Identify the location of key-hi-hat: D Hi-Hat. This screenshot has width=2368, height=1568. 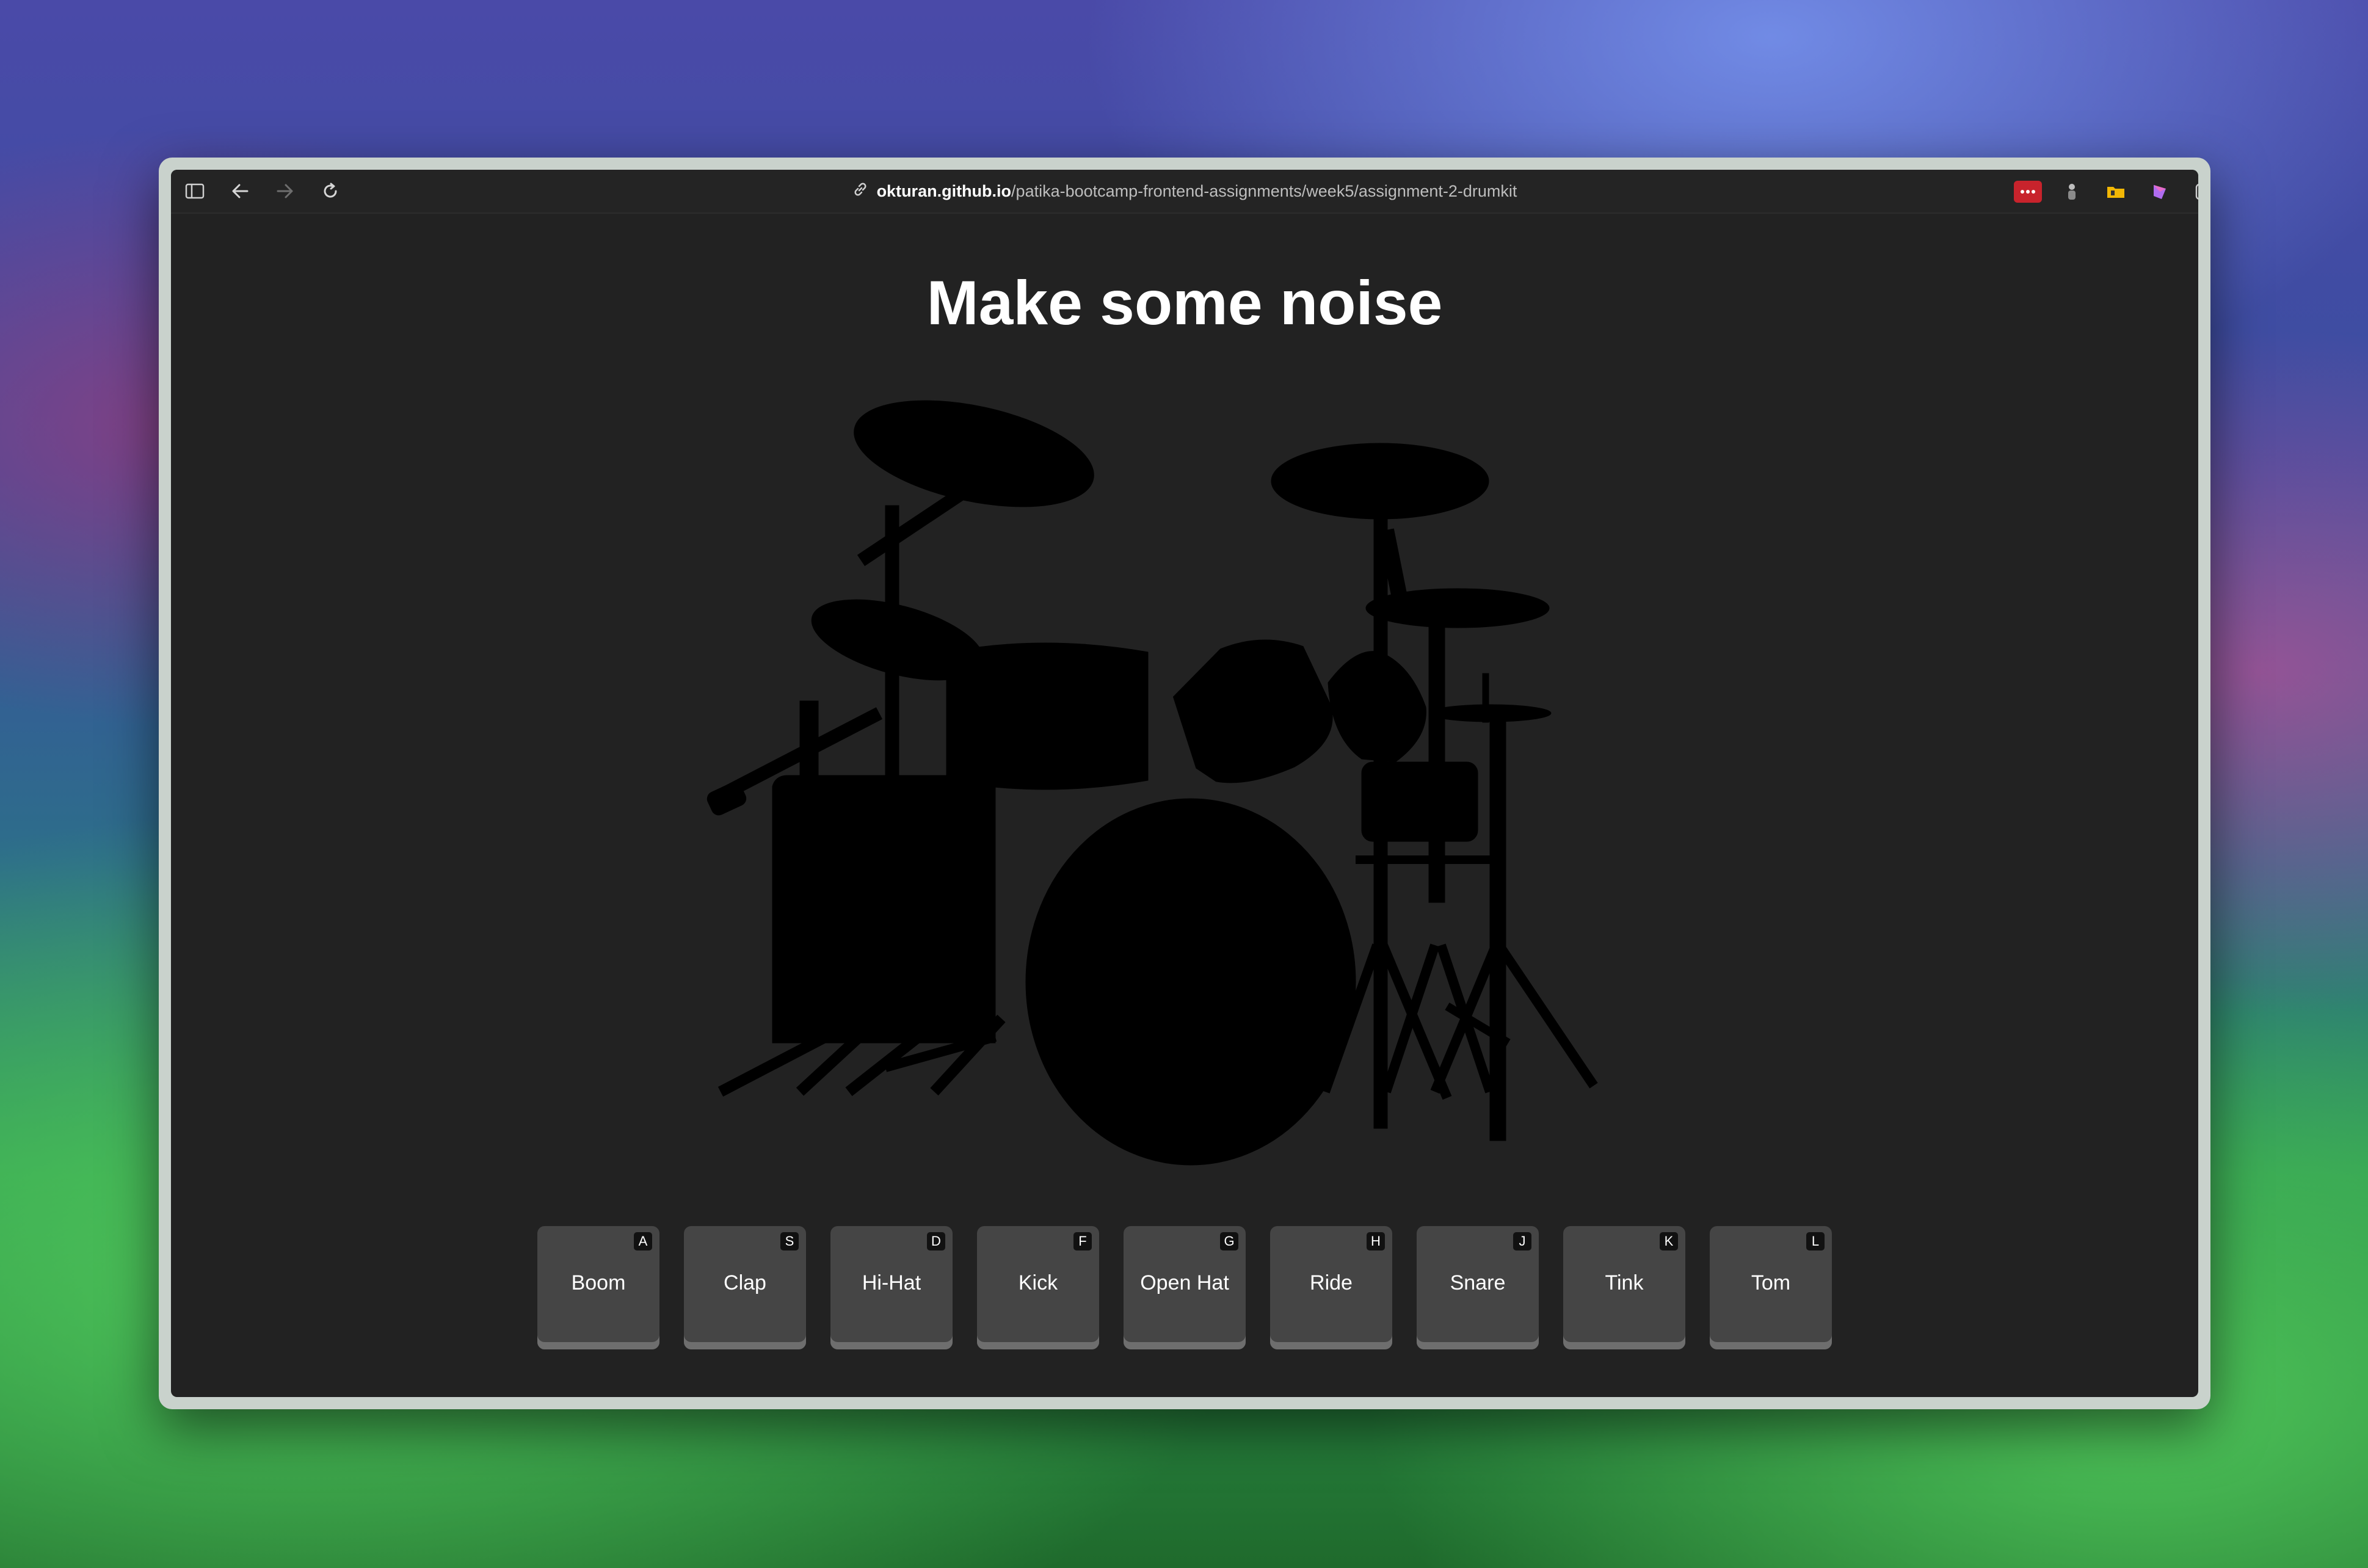
(892, 1287).